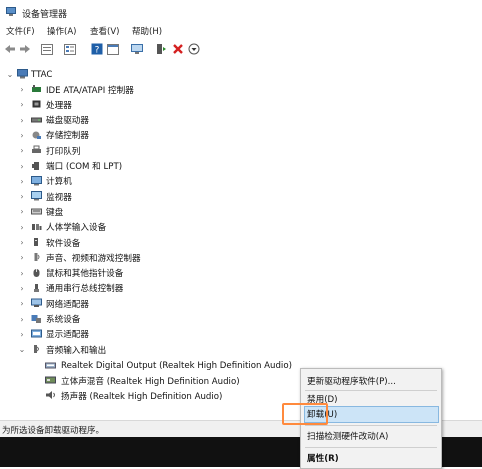 This screenshot has width=482, height=469. Describe the element at coordinates (37, 257) in the screenshot. I see `sound-icon` at that location.